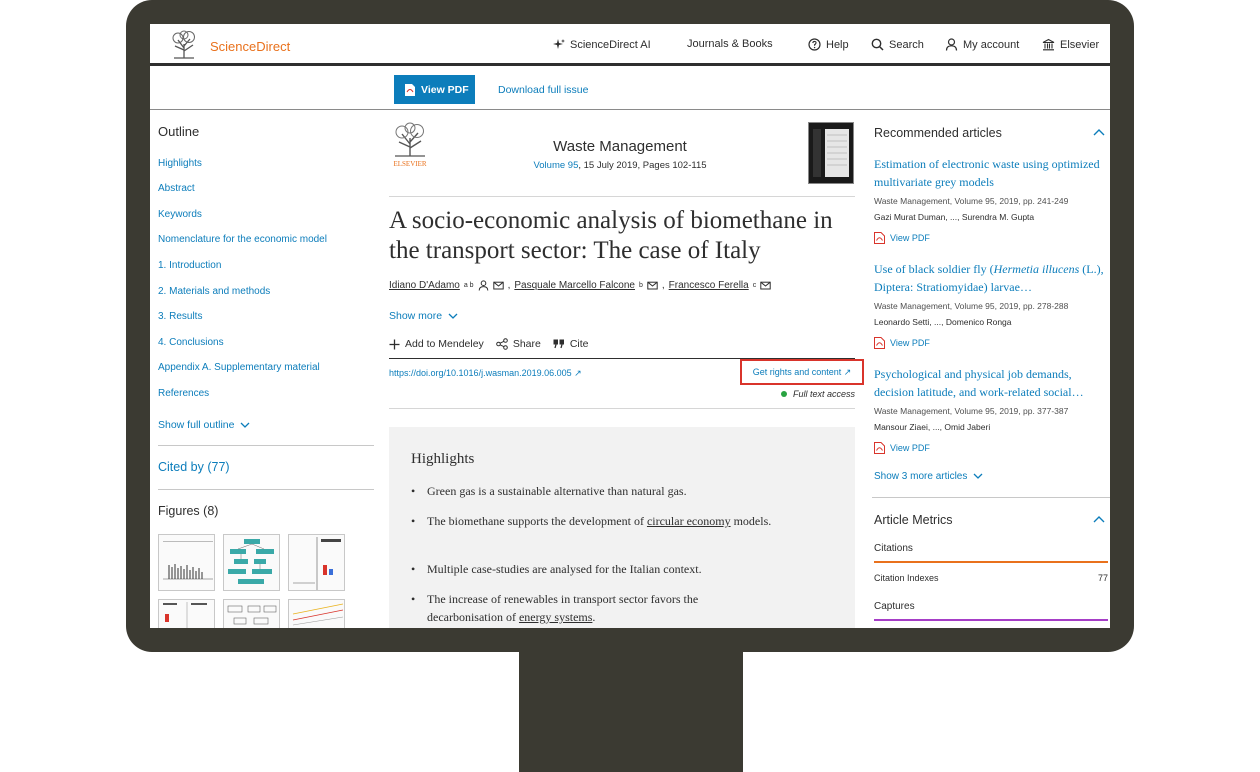 The image size is (1260, 772). Describe the element at coordinates (897, 44) in the screenshot. I see `nav-search: Search` at that location.